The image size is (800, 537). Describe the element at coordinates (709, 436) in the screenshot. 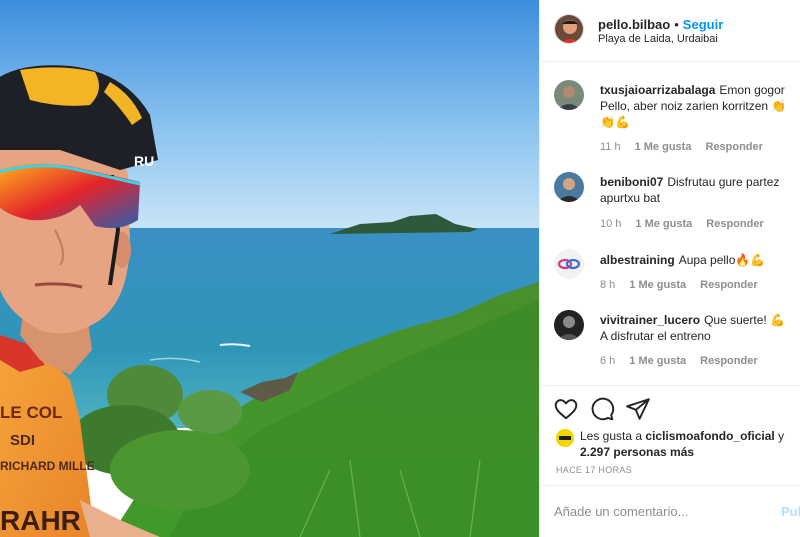

I see `liked-by-user: ciclismoafondo_oficial` at that location.